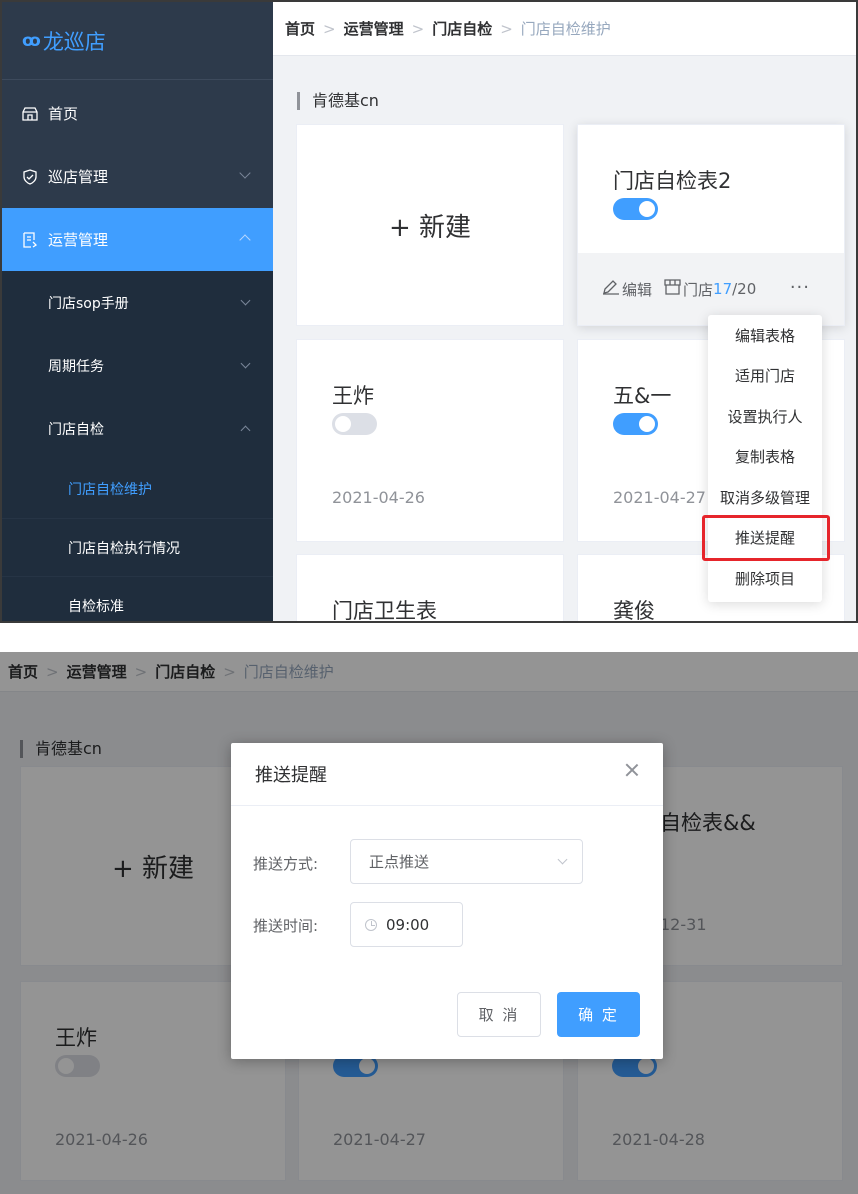 The image size is (858, 1194). What do you see at coordinates (74, 41) in the screenshot?
I see `logo-text: 龙巡店` at bounding box center [74, 41].